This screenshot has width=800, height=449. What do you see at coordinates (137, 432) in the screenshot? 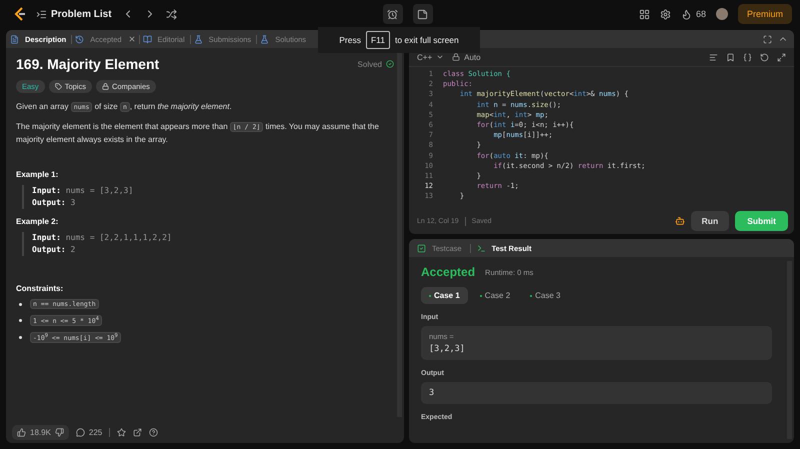
I see `share-icon` at bounding box center [137, 432].